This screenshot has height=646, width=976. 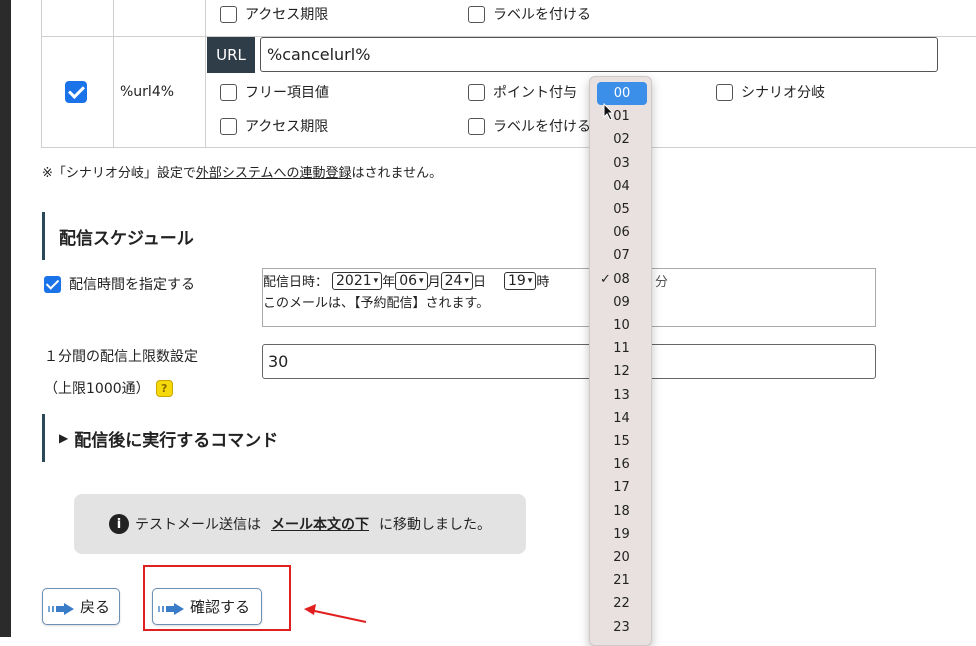 What do you see at coordinates (121, 357) in the screenshot?
I see `limit-label: １分間の配信上限数設定` at bounding box center [121, 357].